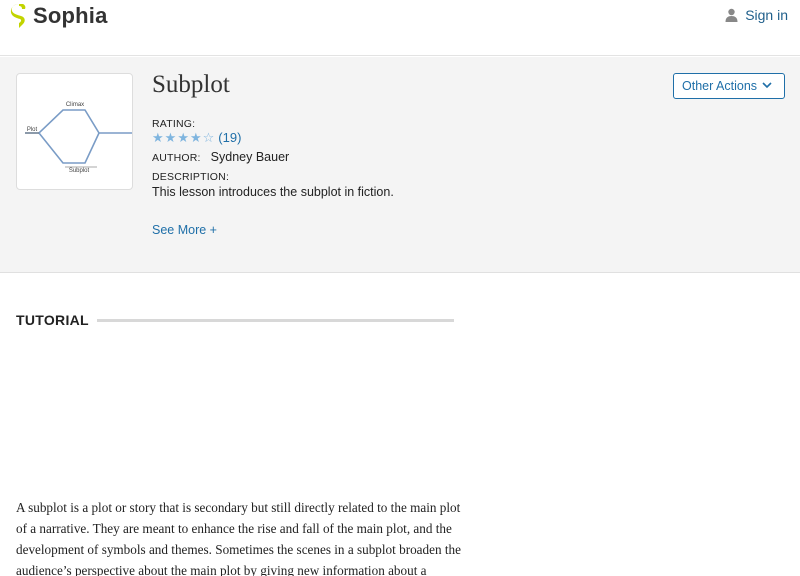  Describe the element at coordinates (191, 84) in the screenshot. I see `lesson-title: Subplot` at that location.